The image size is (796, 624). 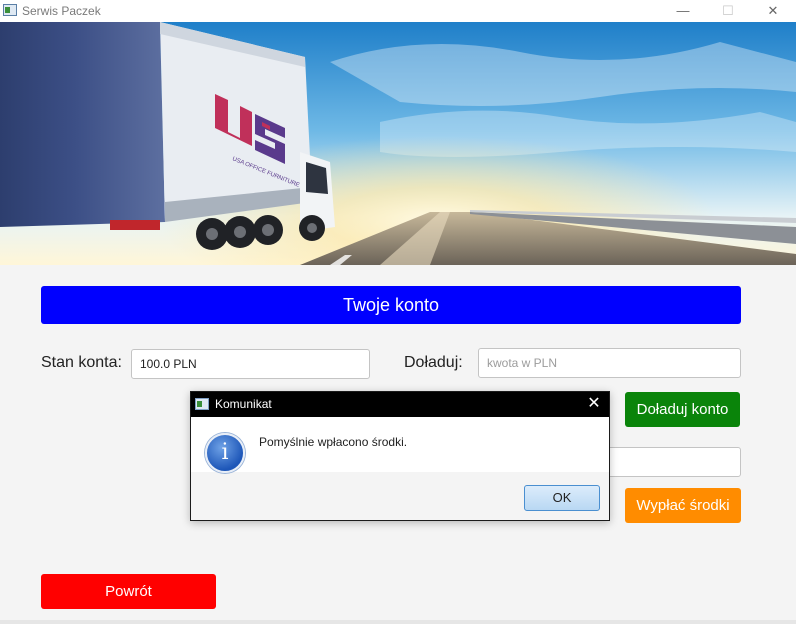 What do you see at coordinates (773, 11) in the screenshot?
I see `close-button: ✕` at bounding box center [773, 11].